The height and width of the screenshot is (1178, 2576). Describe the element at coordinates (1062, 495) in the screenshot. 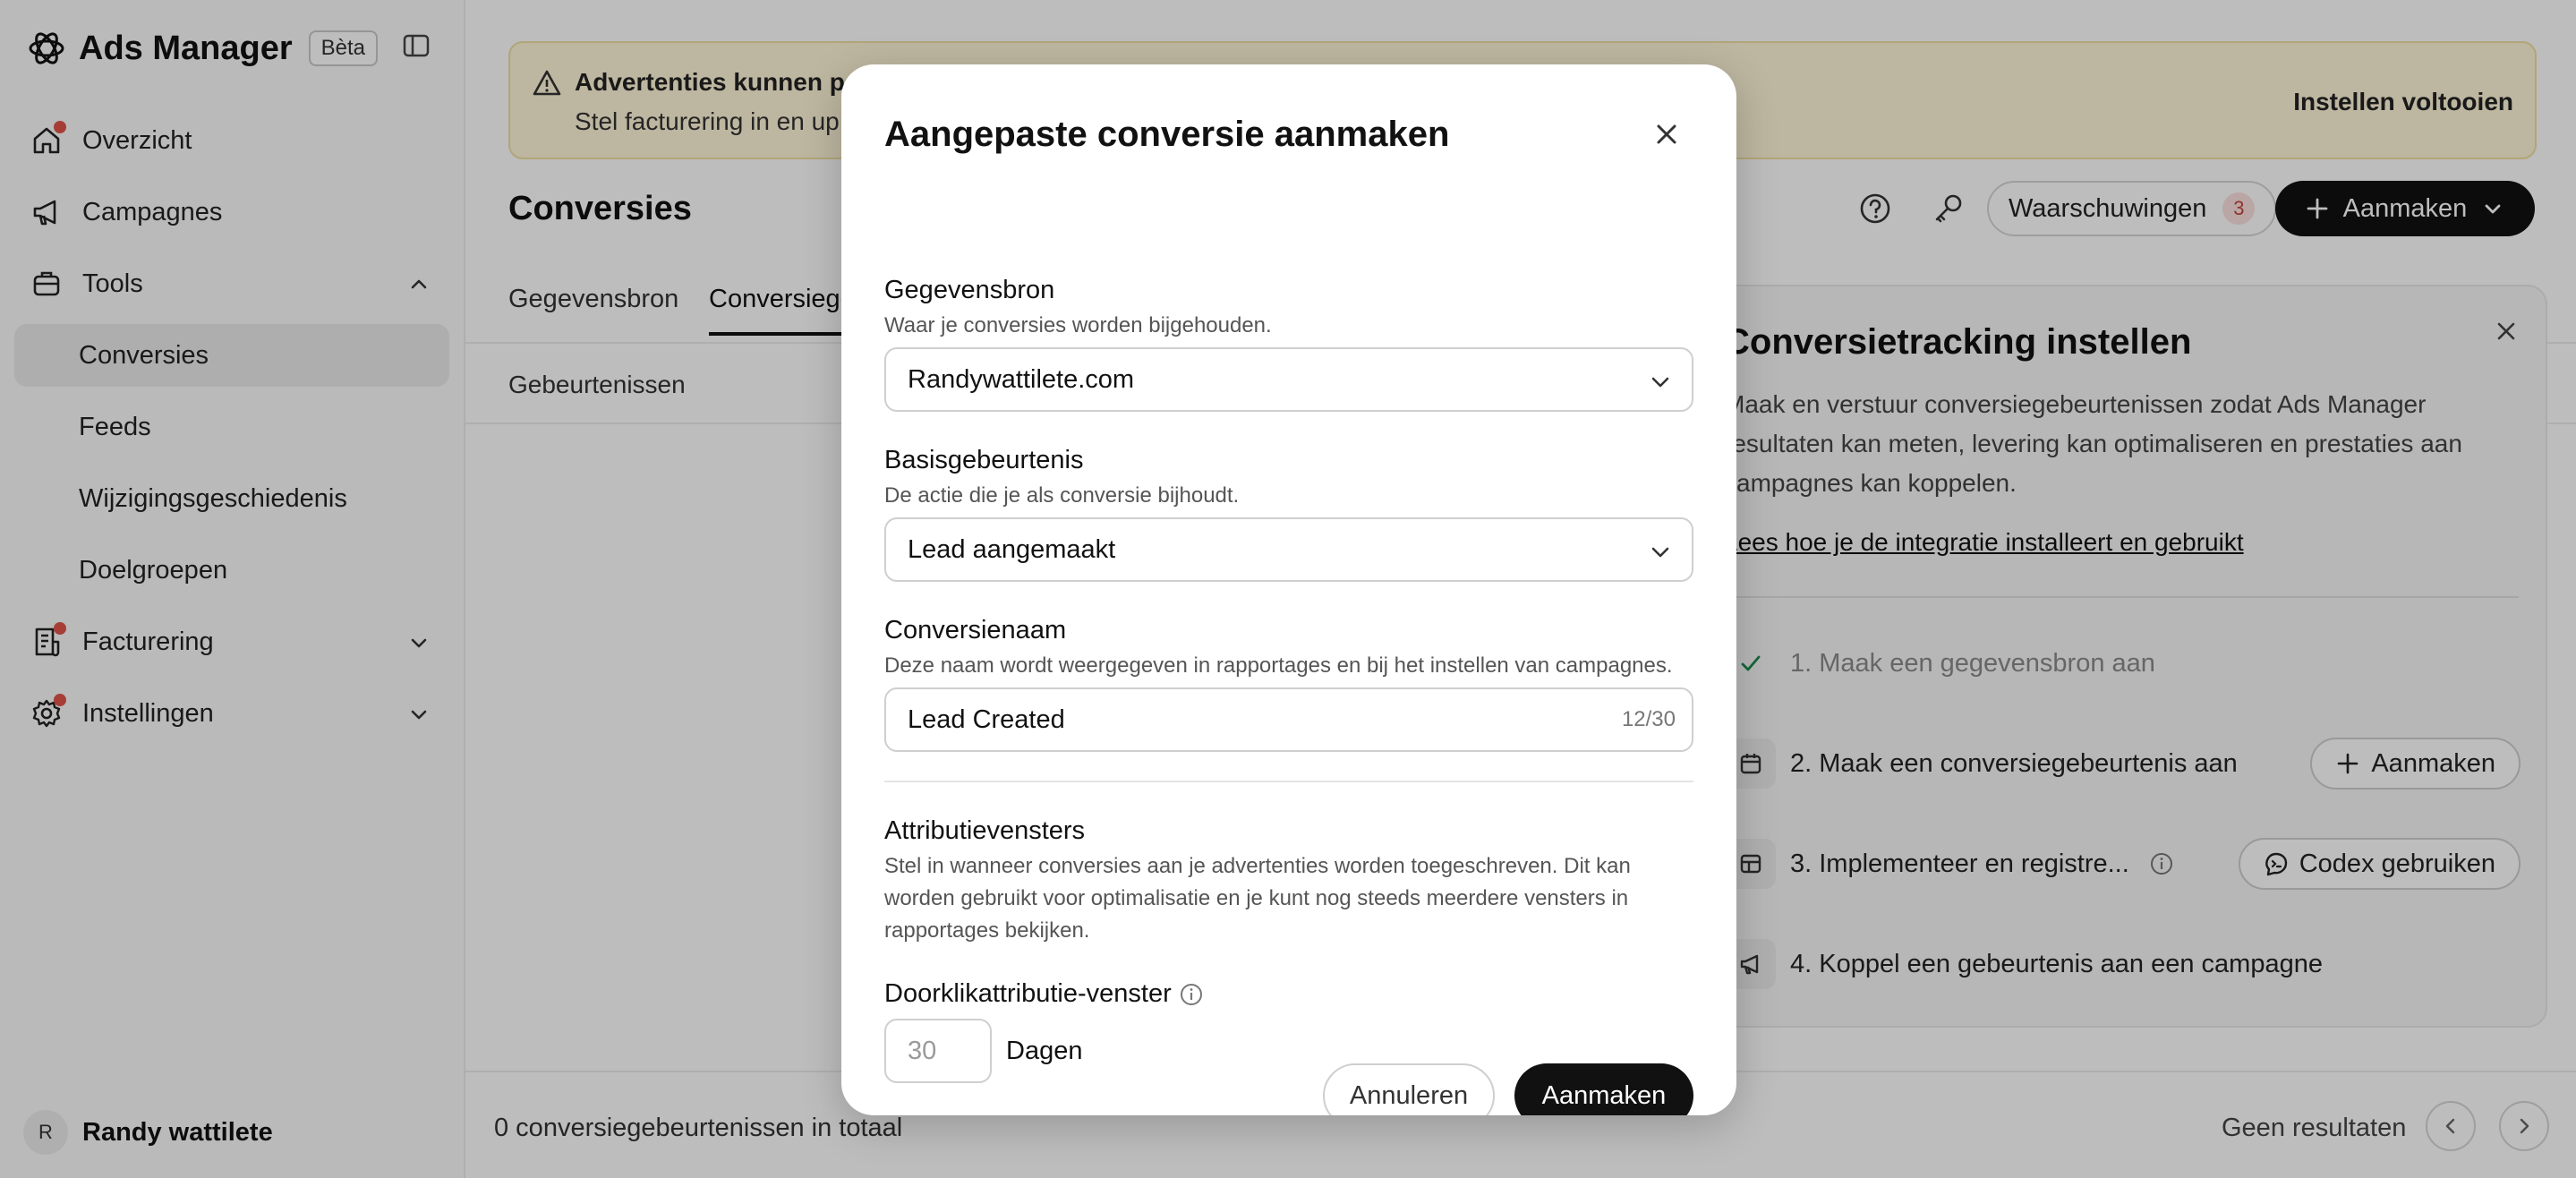

I see `base-event-hint: De actie die je als conversie bijhoudt.` at that location.